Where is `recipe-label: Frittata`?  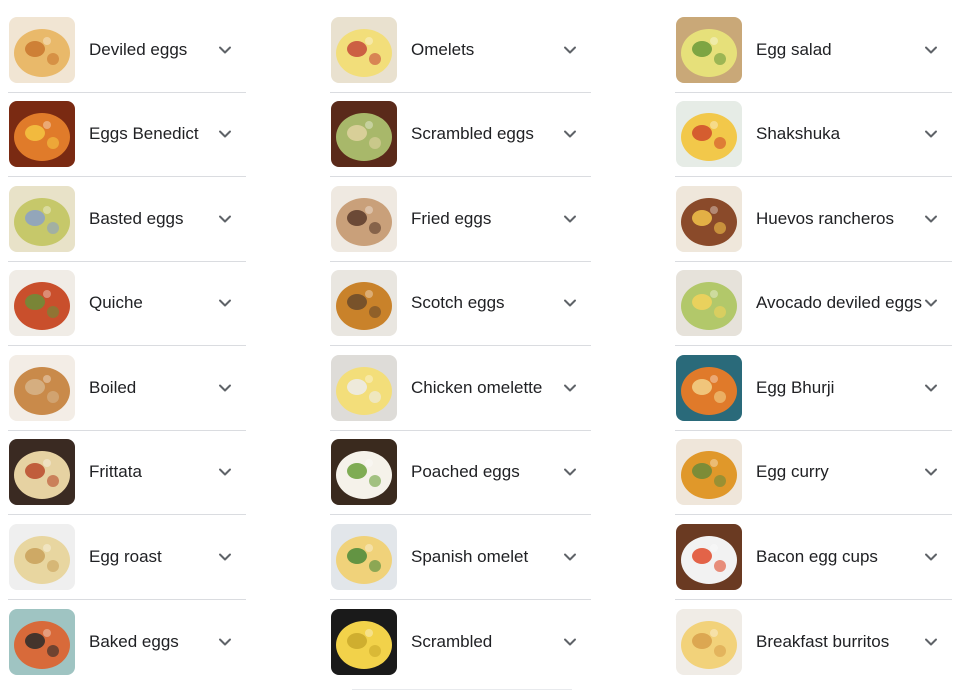 recipe-label: Frittata is located at coordinates (115, 472).